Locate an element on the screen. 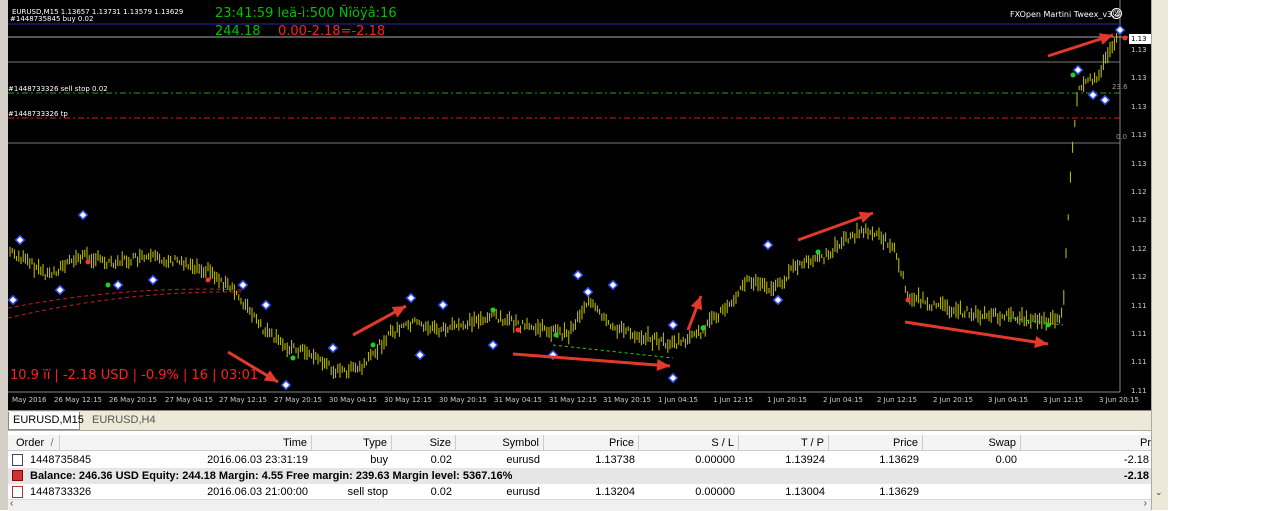 Image resolution: width=1266 pixels, height=511 pixels. fib-label-0: 0.0 is located at coordinates (1122, 137).